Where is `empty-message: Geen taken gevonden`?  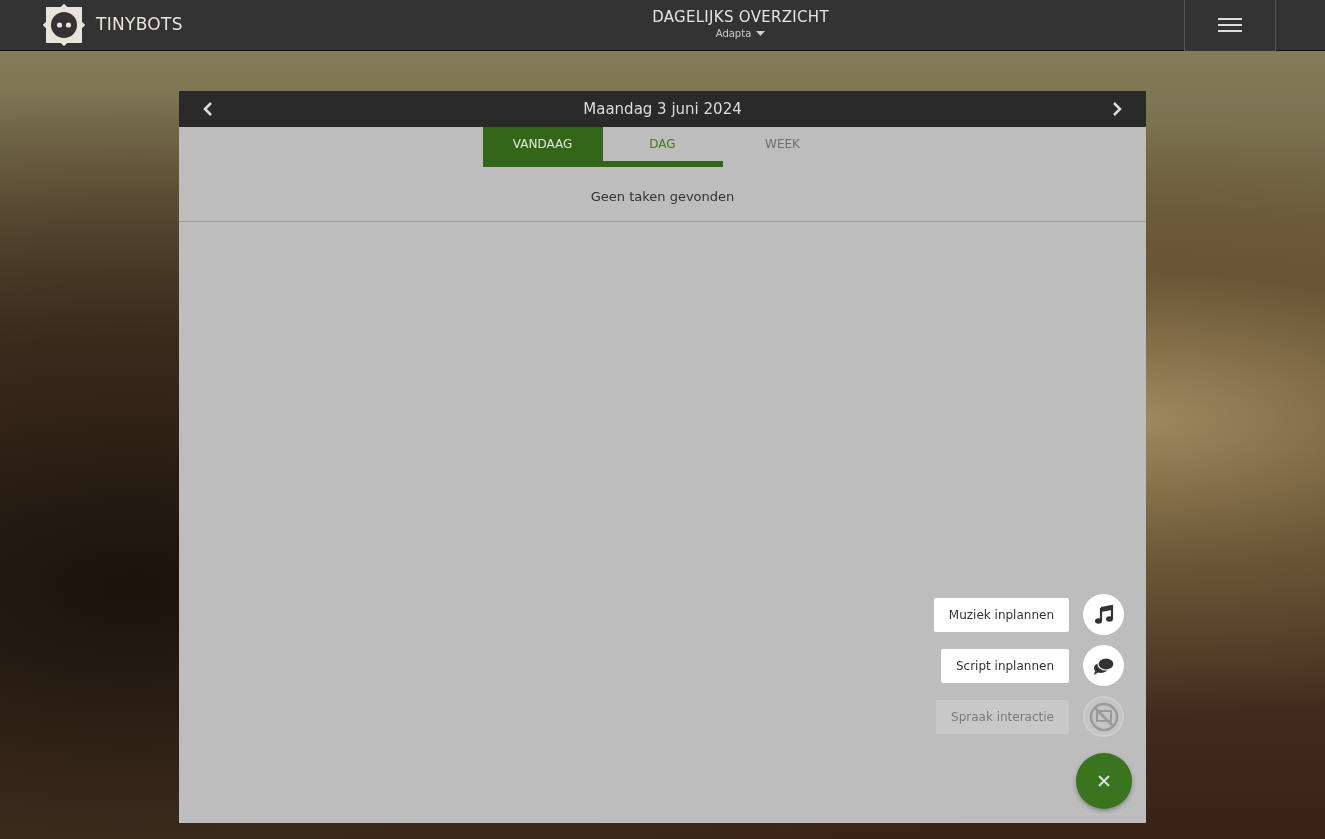
empty-message: Geen taken gevonden is located at coordinates (662, 194).